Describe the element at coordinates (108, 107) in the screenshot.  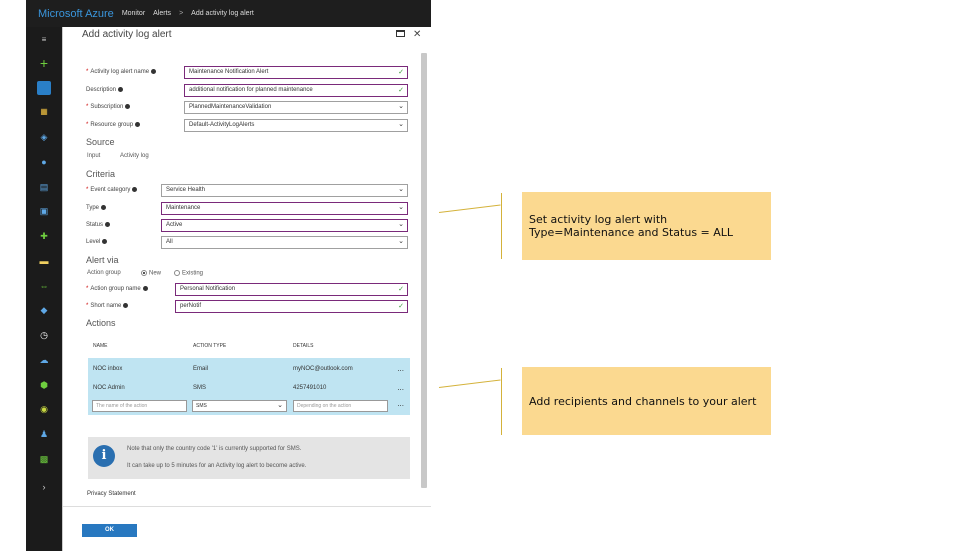
I see `subscription-label: * Subscription` at that location.